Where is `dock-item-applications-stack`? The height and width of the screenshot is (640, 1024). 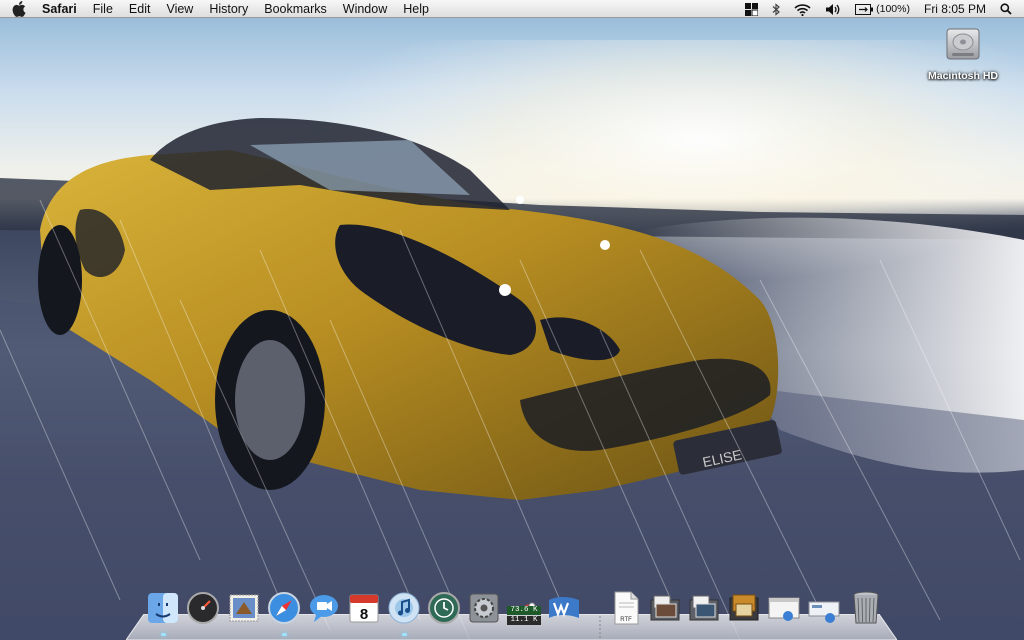
dock-item-applications-stack is located at coordinates (744, 608).